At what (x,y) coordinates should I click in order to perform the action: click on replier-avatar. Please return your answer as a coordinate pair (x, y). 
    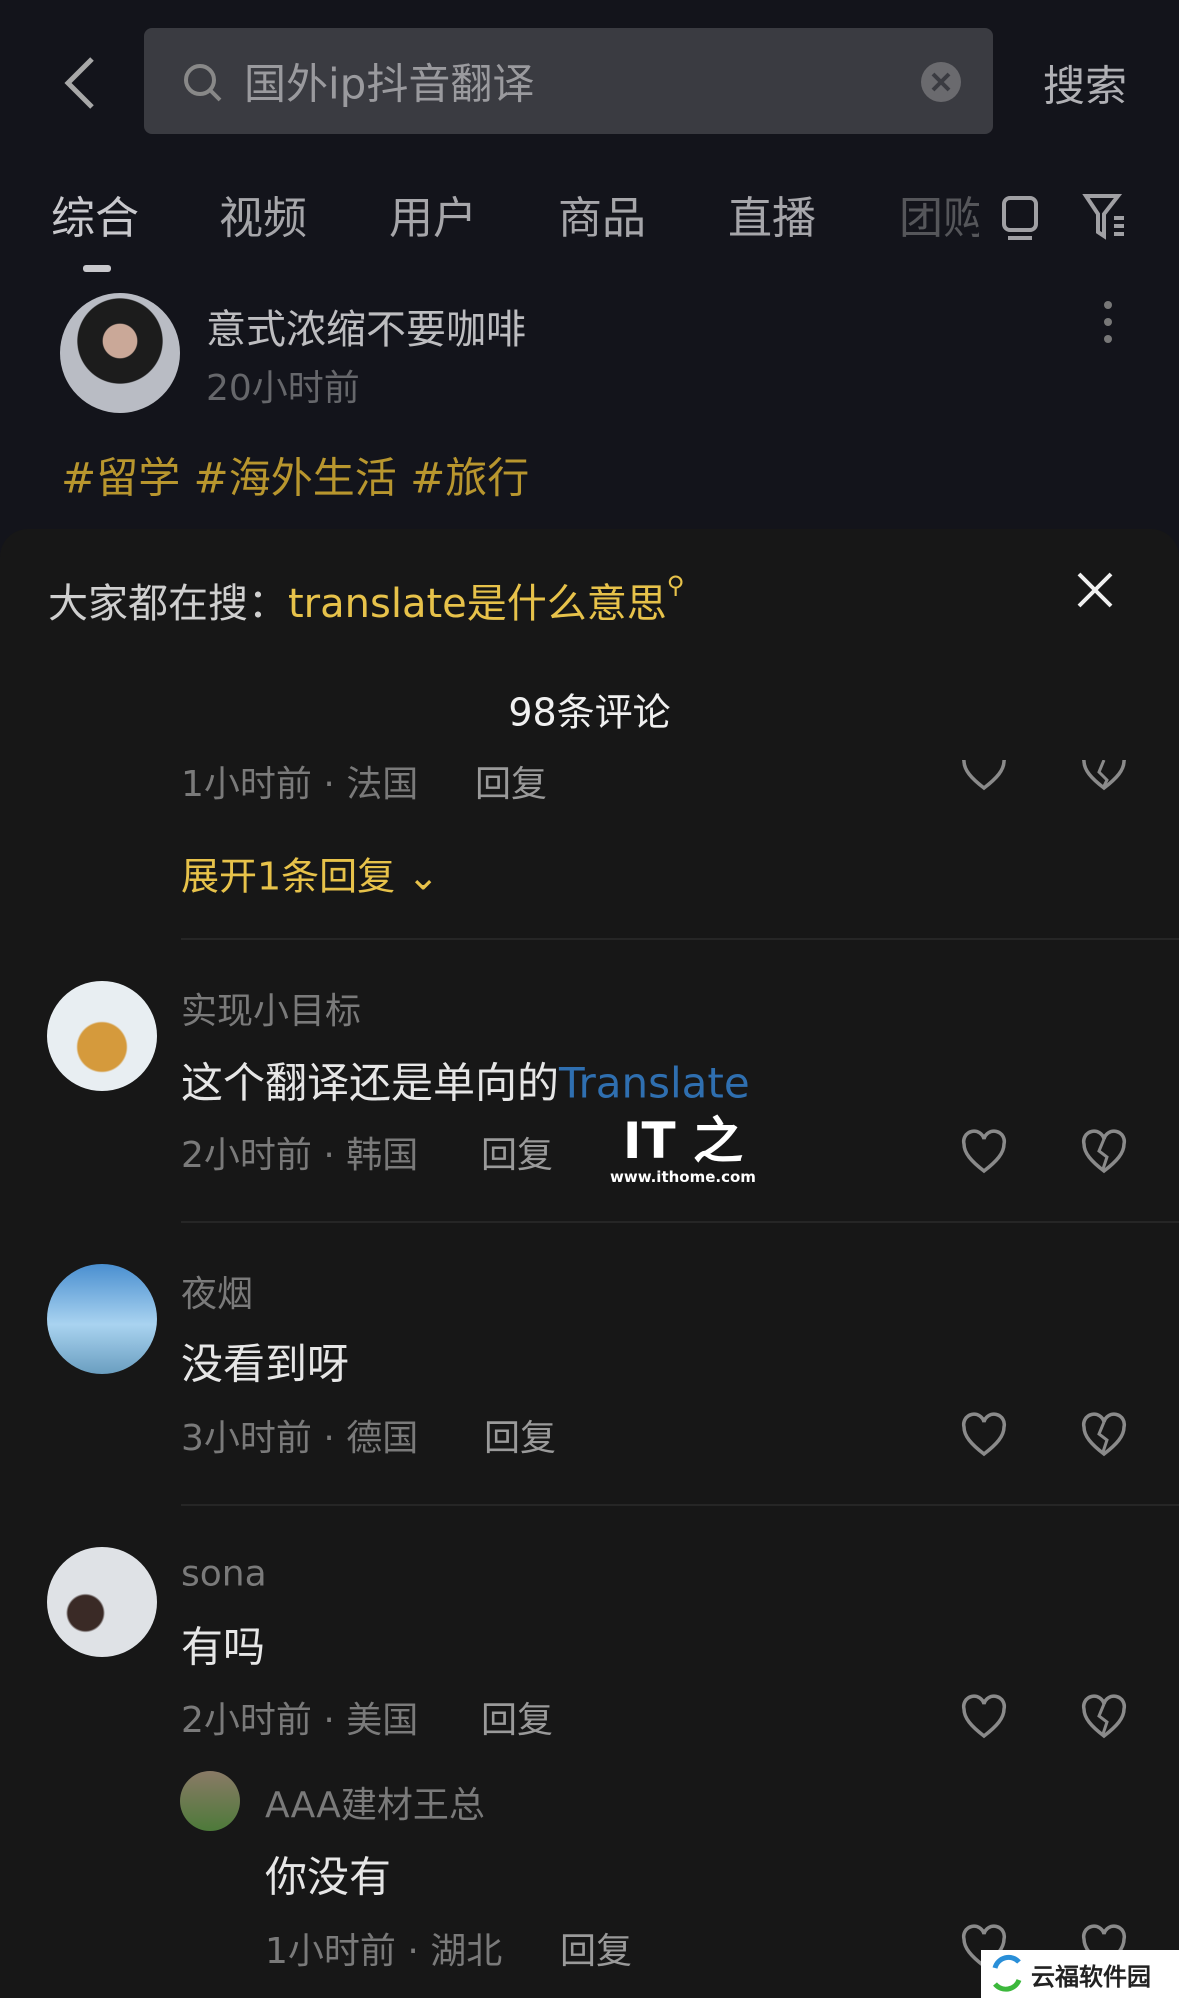
    Looking at the image, I should click on (210, 1801).